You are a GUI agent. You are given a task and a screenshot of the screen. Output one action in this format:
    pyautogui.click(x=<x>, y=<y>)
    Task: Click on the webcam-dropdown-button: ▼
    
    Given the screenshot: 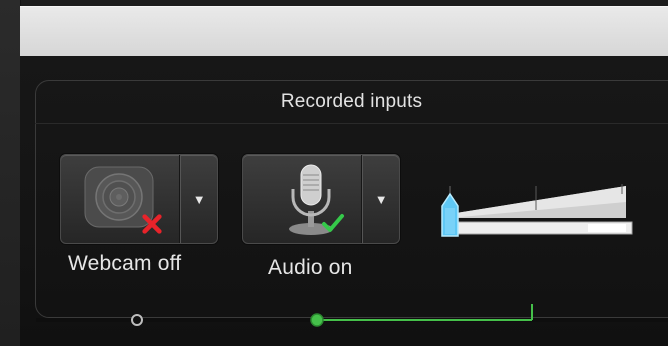 What is the action you would take?
    pyautogui.click(x=198, y=199)
    